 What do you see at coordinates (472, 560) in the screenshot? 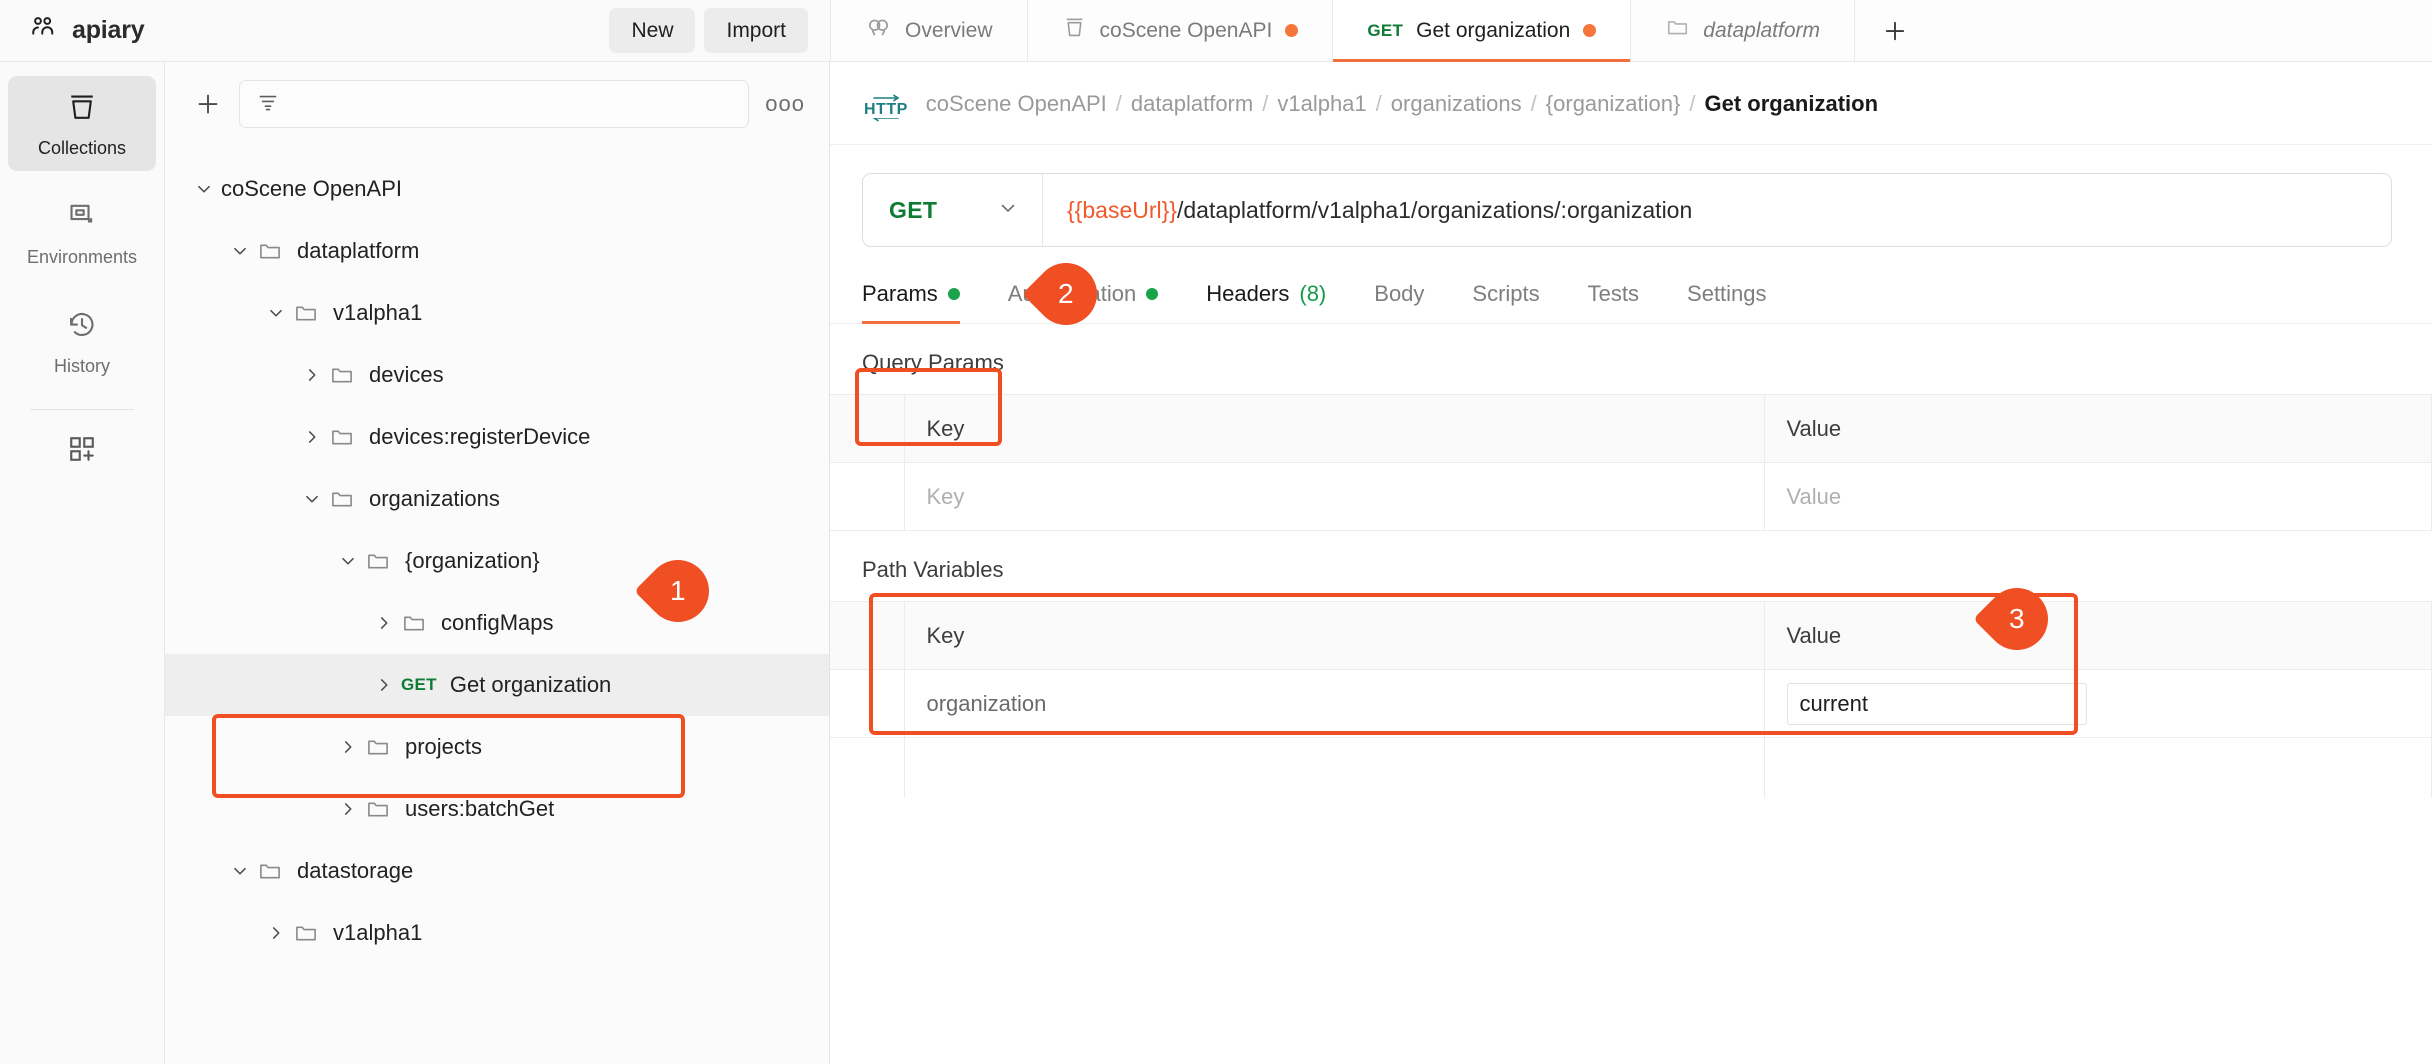
I see `tree-node-label: {organization}` at bounding box center [472, 560].